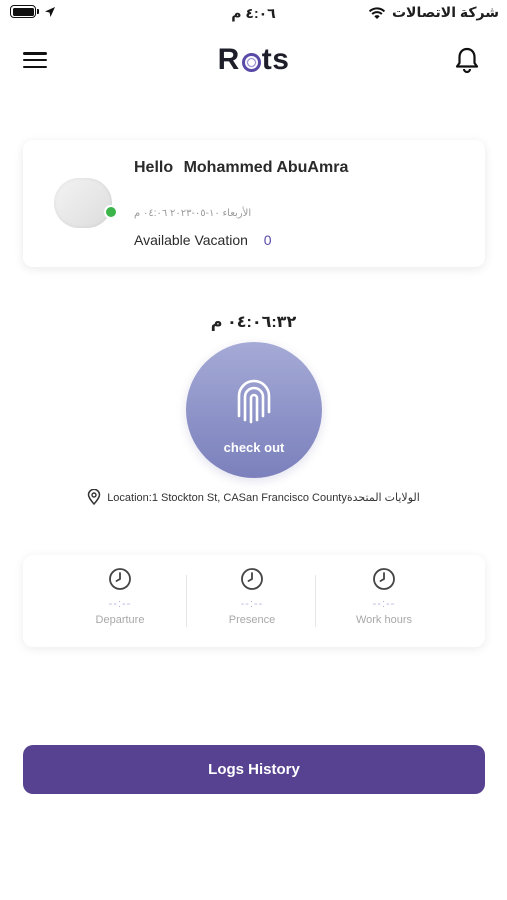 This screenshot has height=900, width=507. I want to click on stat-departure: --:-- Departure, so click(120, 596).